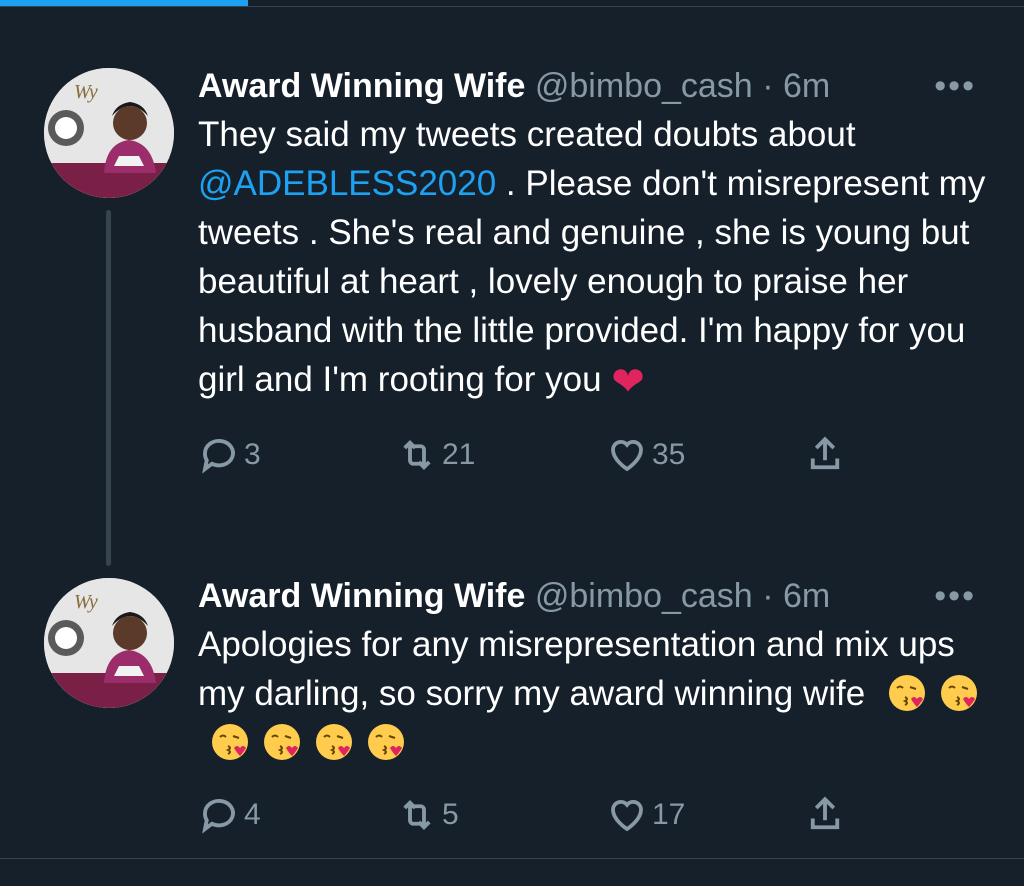 The image size is (1024, 886). Describe the element at coordinates (669, 814) in the screenshot. I see `like-count: 17` at that location.